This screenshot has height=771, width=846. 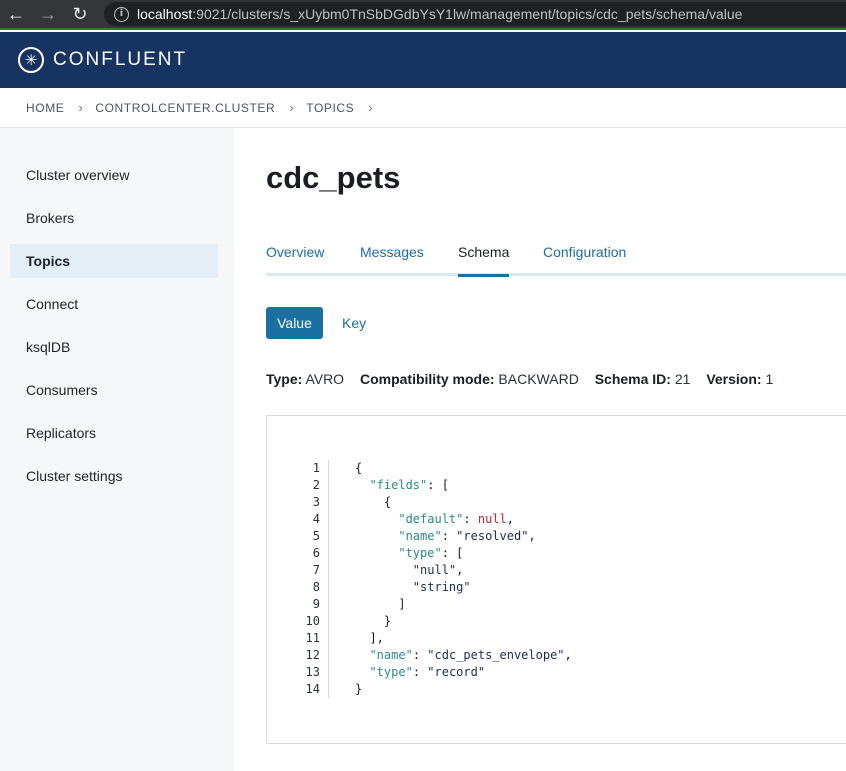 What do you see at coordinates (470, 655) in the screenshot?
I see `code-text: "name": "cdc_pets_envelope",` at bounding box center [470, 655].